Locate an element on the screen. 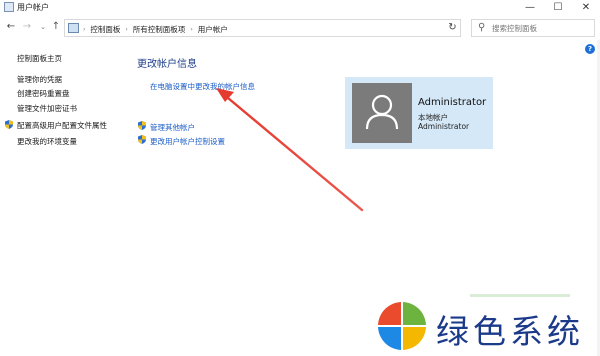 Image resolution: width=600 pixels, height=356 pixels. search-box: ⚲ is located at coordinates (533, 28).